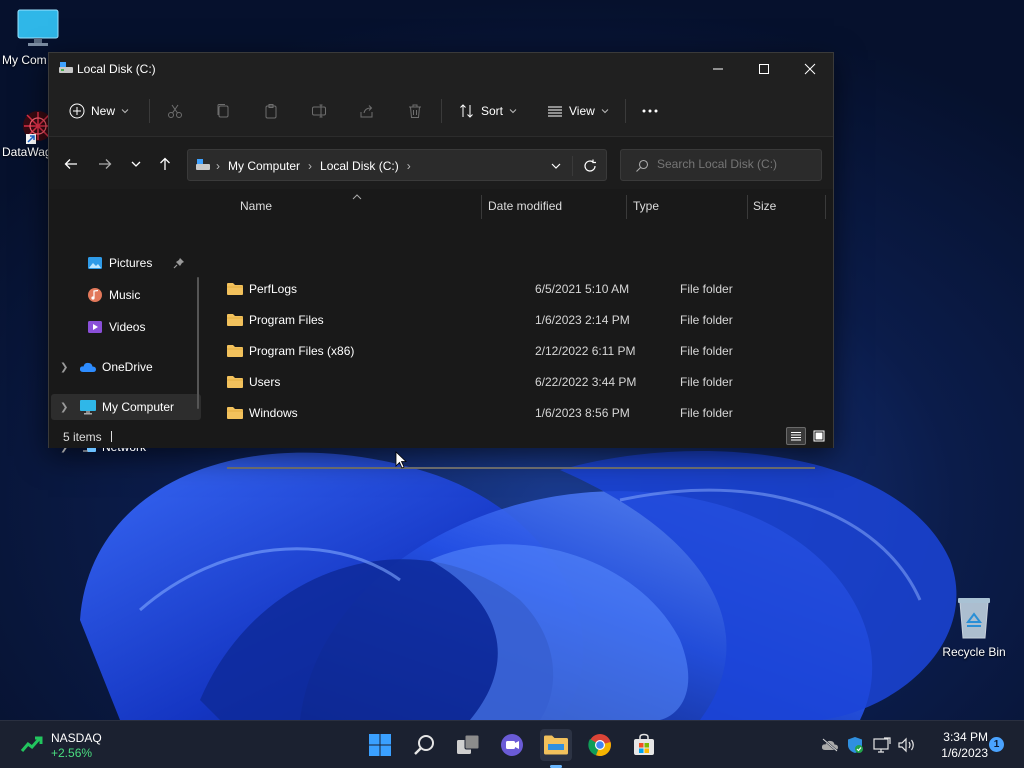  I want to click on breadcrumb: › My Computer › Local Disk (C:) ›, so click(313, 166).